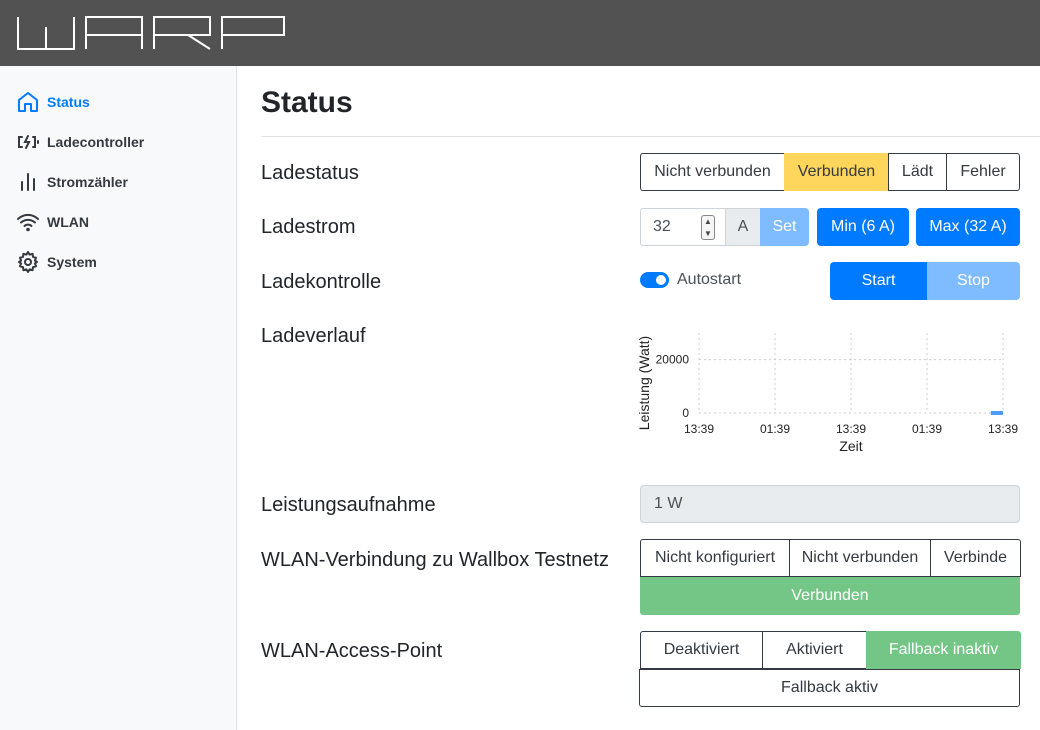 This screenshot has width=1040, height=730. What do you see at coordinates (784, 227) in the screenshot?
I see `set-button: Set` at bounding box center [784, 227].